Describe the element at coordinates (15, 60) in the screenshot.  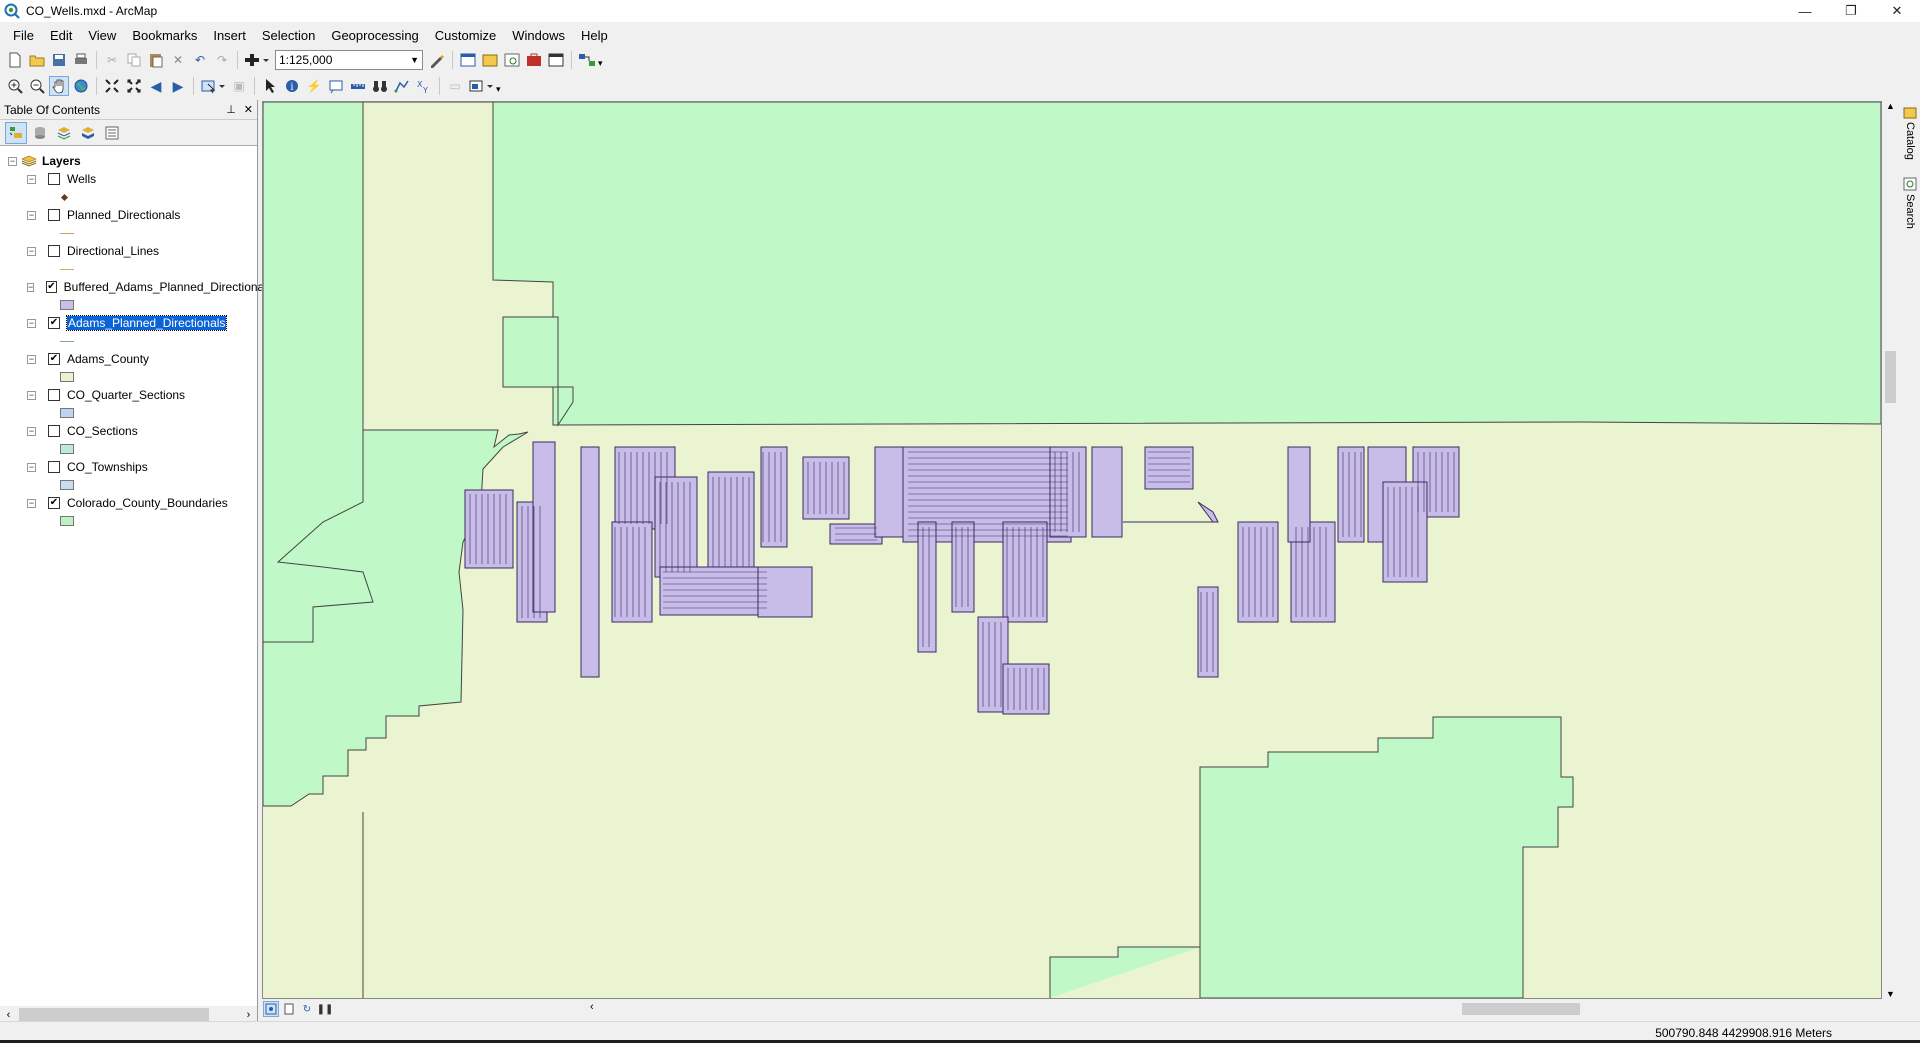
I see `new-document-icon` at that location.